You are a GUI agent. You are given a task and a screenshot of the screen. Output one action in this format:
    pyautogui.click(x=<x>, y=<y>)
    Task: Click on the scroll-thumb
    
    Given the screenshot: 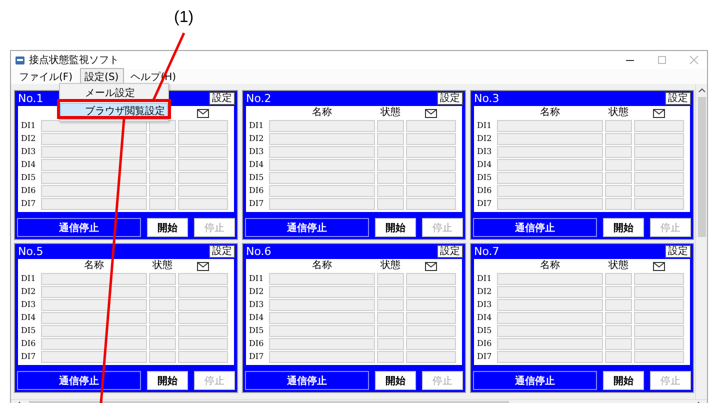 What is the action you would take?
    pyautogui.click(x=702, y=167)
    